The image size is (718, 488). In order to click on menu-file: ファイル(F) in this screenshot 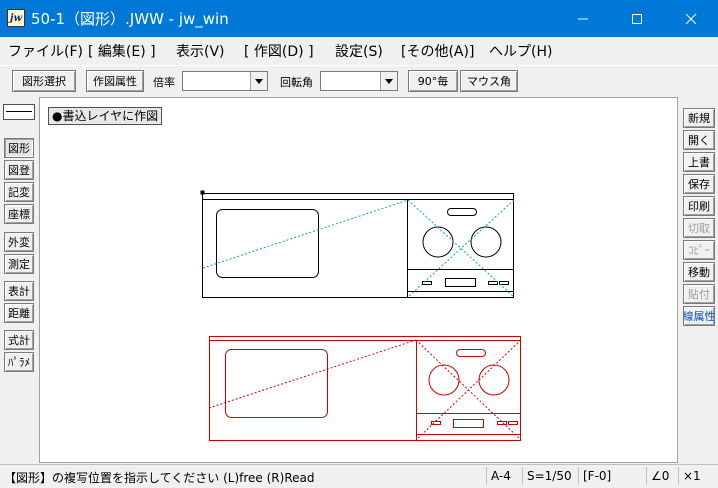, I will do `click(45, 51)`.